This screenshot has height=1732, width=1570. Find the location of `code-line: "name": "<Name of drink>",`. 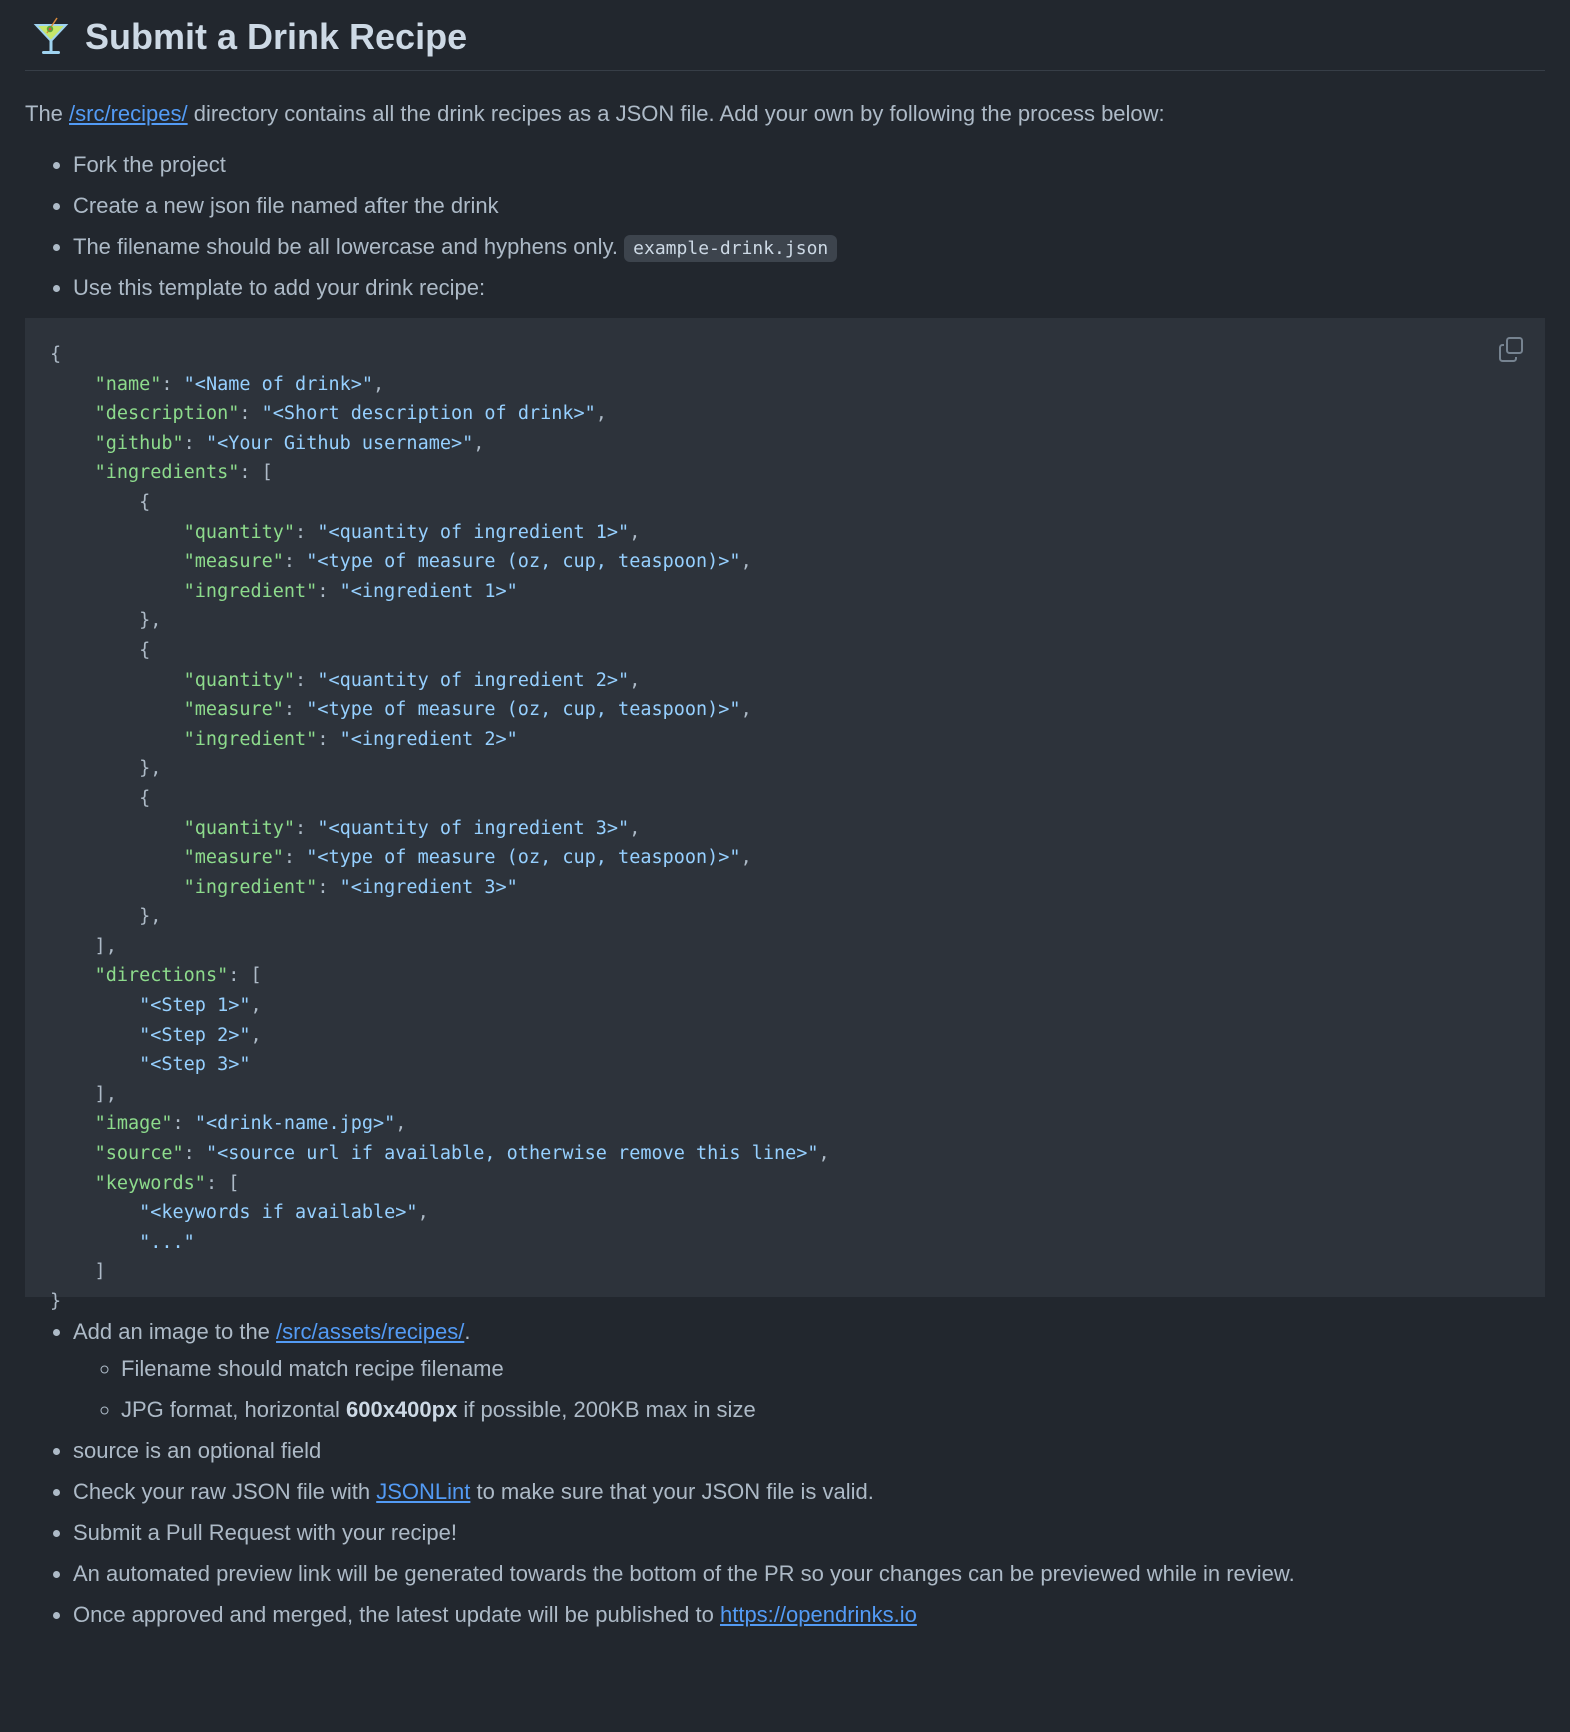

code-line: "name": "<Name of drink>", is located at coordinates (785, 385).